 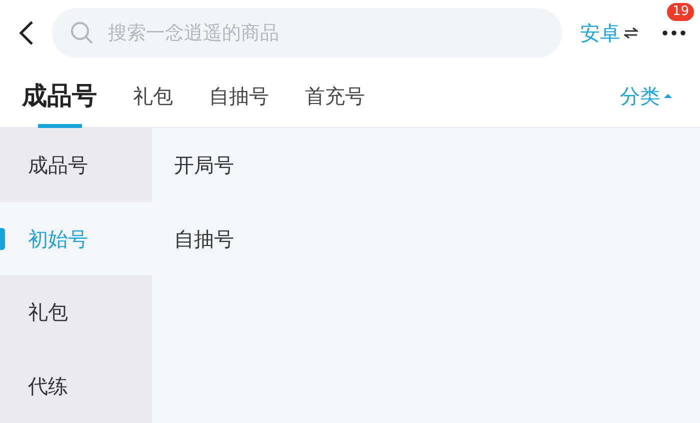 What do you see at coordinates (204, 165) in the screenshot?
I see `option-link: 开局号` at bounding box center [204, 165].